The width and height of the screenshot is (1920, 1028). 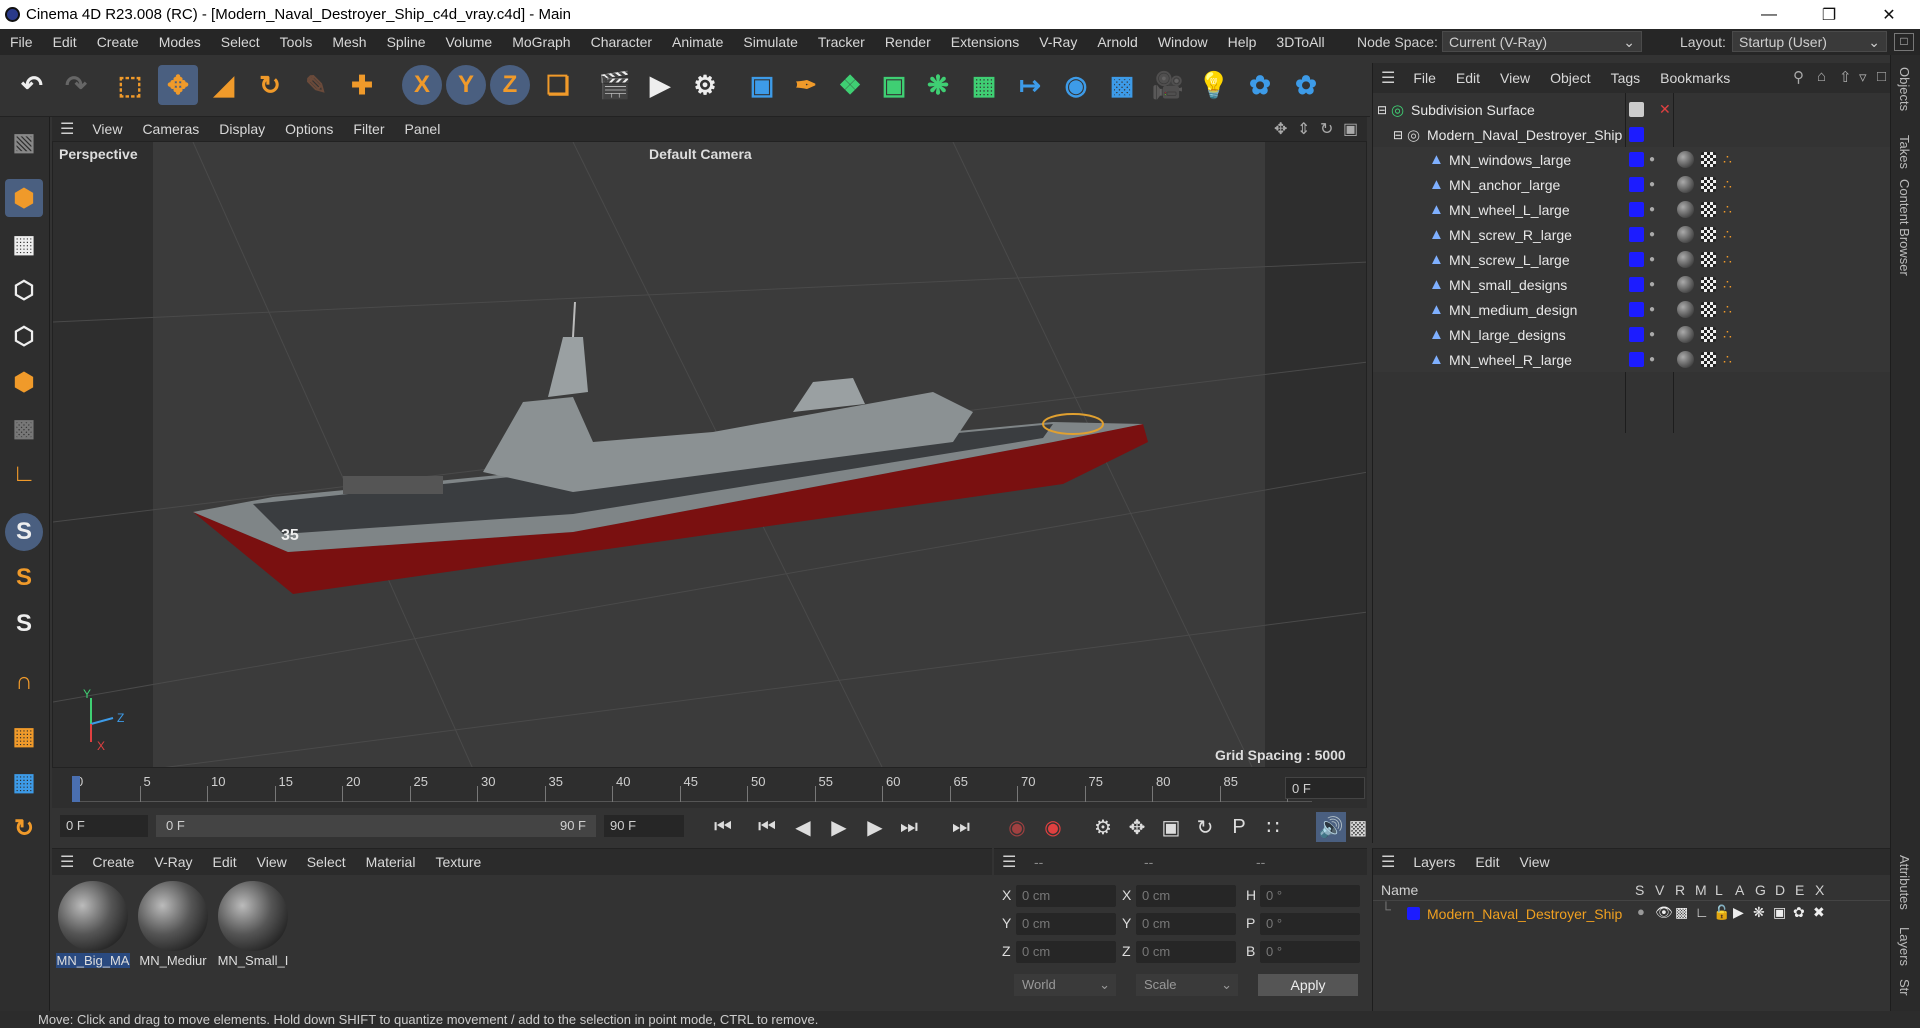 What do you see at coordinates (1798, 77) in the screenshot?
I see `search-icon: ⚲` at bounding box center [1798, 77].